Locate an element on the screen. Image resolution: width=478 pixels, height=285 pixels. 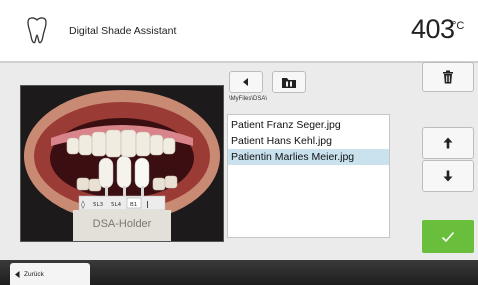
file-list-item: Patient Franz Seger.jpg is located at coordinates (308, 125).